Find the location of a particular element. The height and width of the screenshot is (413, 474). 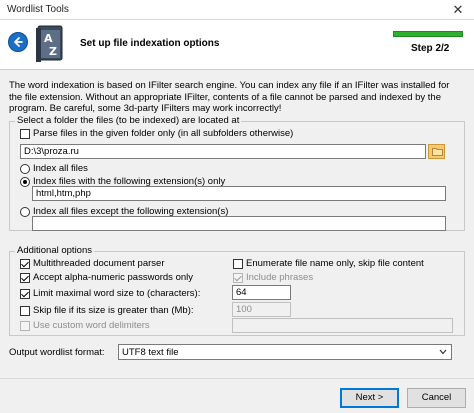

window-title: Wordlist Tools is located at coordinates (38, 9).